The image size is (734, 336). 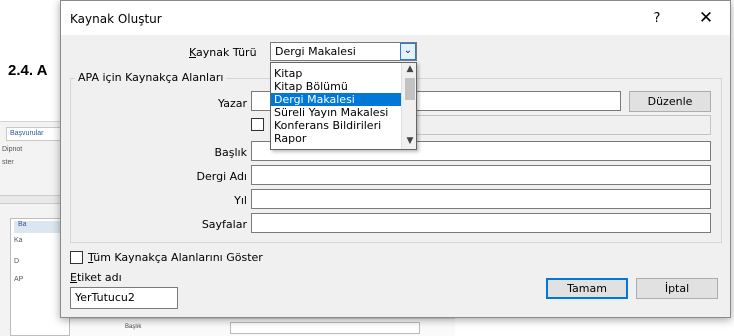 What do you see at coordinates (18, 240) in the screenshot?
I see `embedded-label: Ka` at bounding box center [18, 240].